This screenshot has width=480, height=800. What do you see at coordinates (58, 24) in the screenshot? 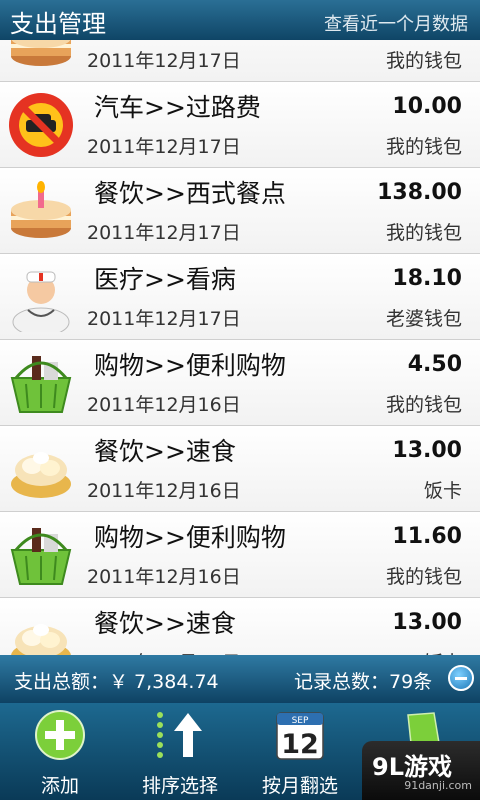
I see `page-title: 支出管理` at bounding box center [58, 24].